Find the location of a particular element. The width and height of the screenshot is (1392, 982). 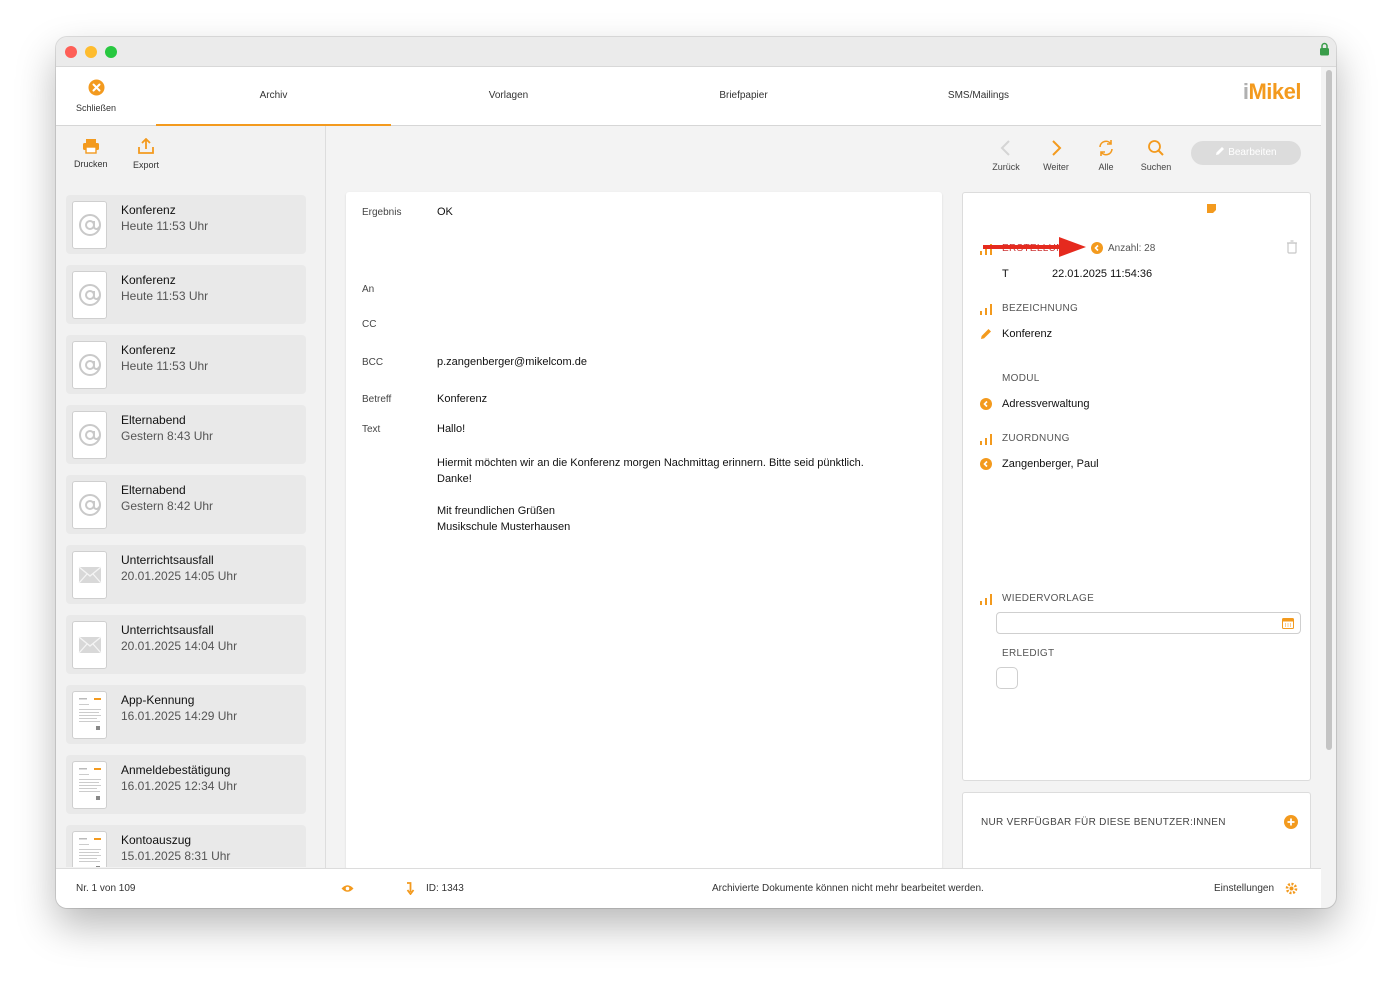

note-icon is located at coordinates (1211, 208).